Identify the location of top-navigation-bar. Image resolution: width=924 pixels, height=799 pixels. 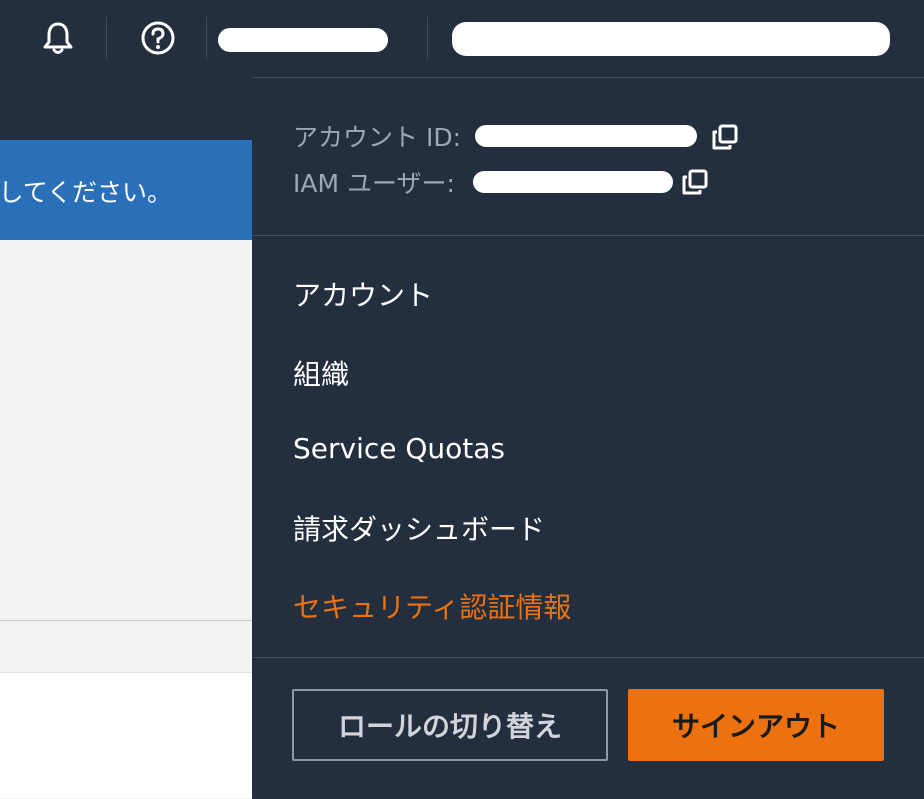
(462, 38).